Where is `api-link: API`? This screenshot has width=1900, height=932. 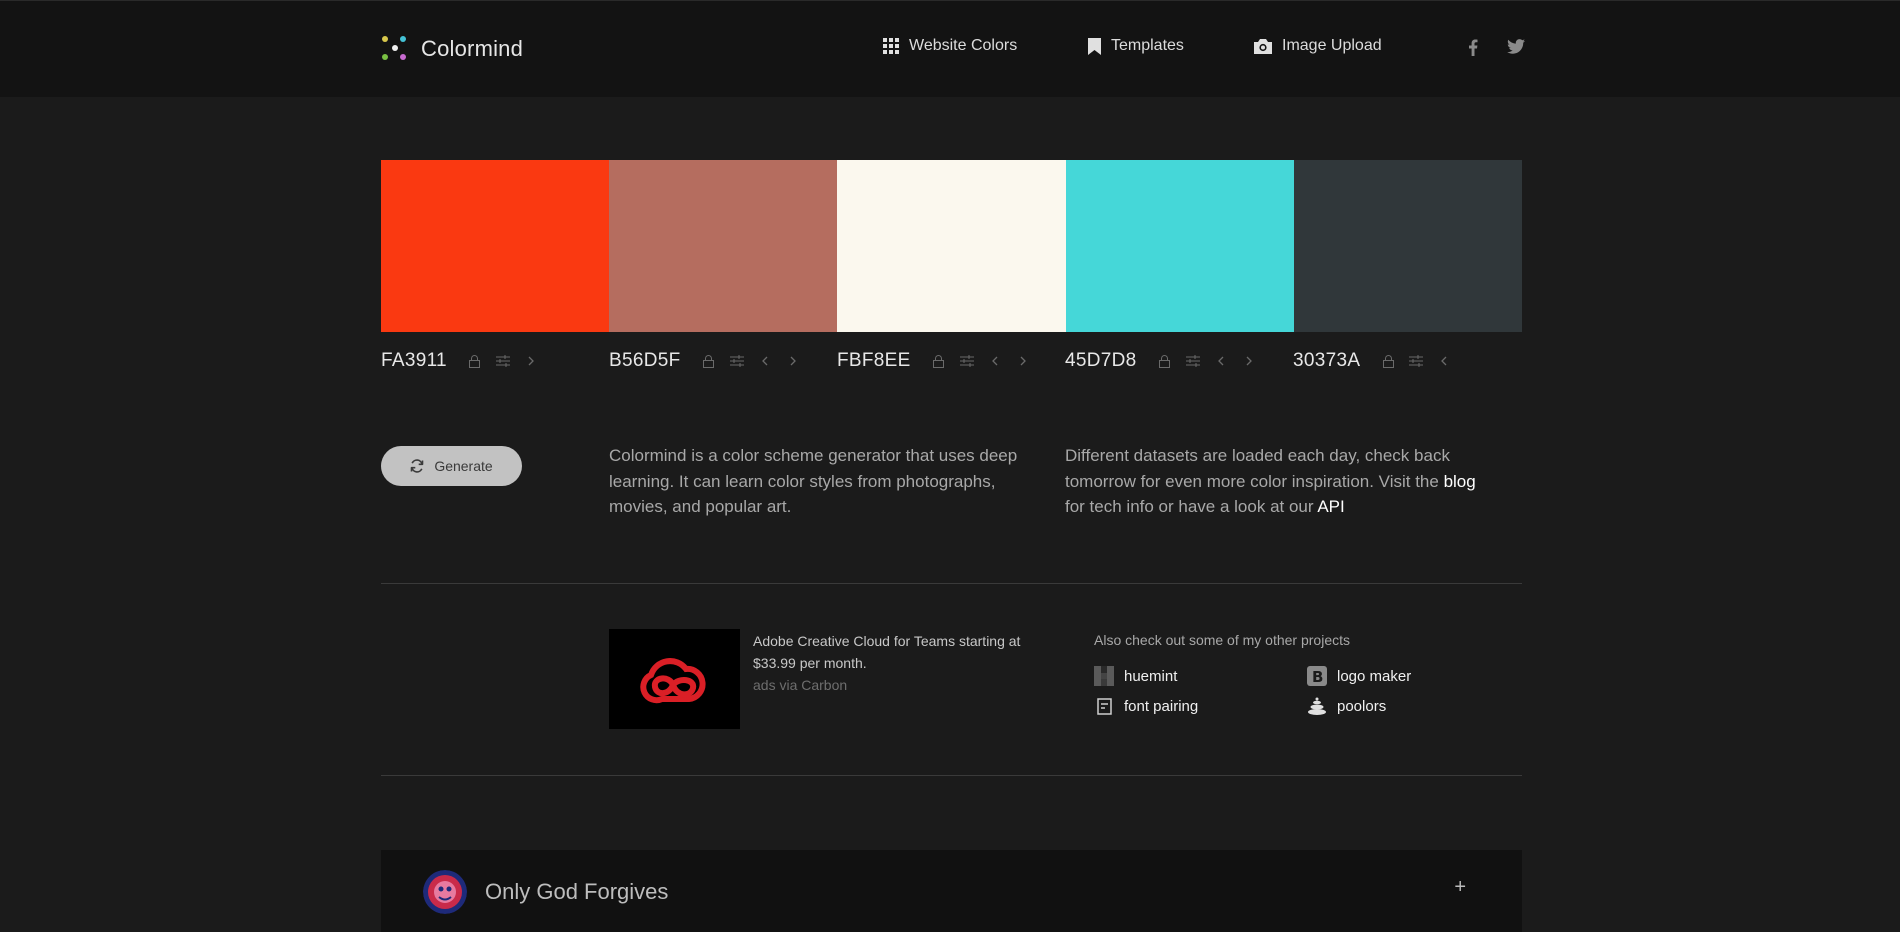 api-link: API is located at coordinates (1330, 506).